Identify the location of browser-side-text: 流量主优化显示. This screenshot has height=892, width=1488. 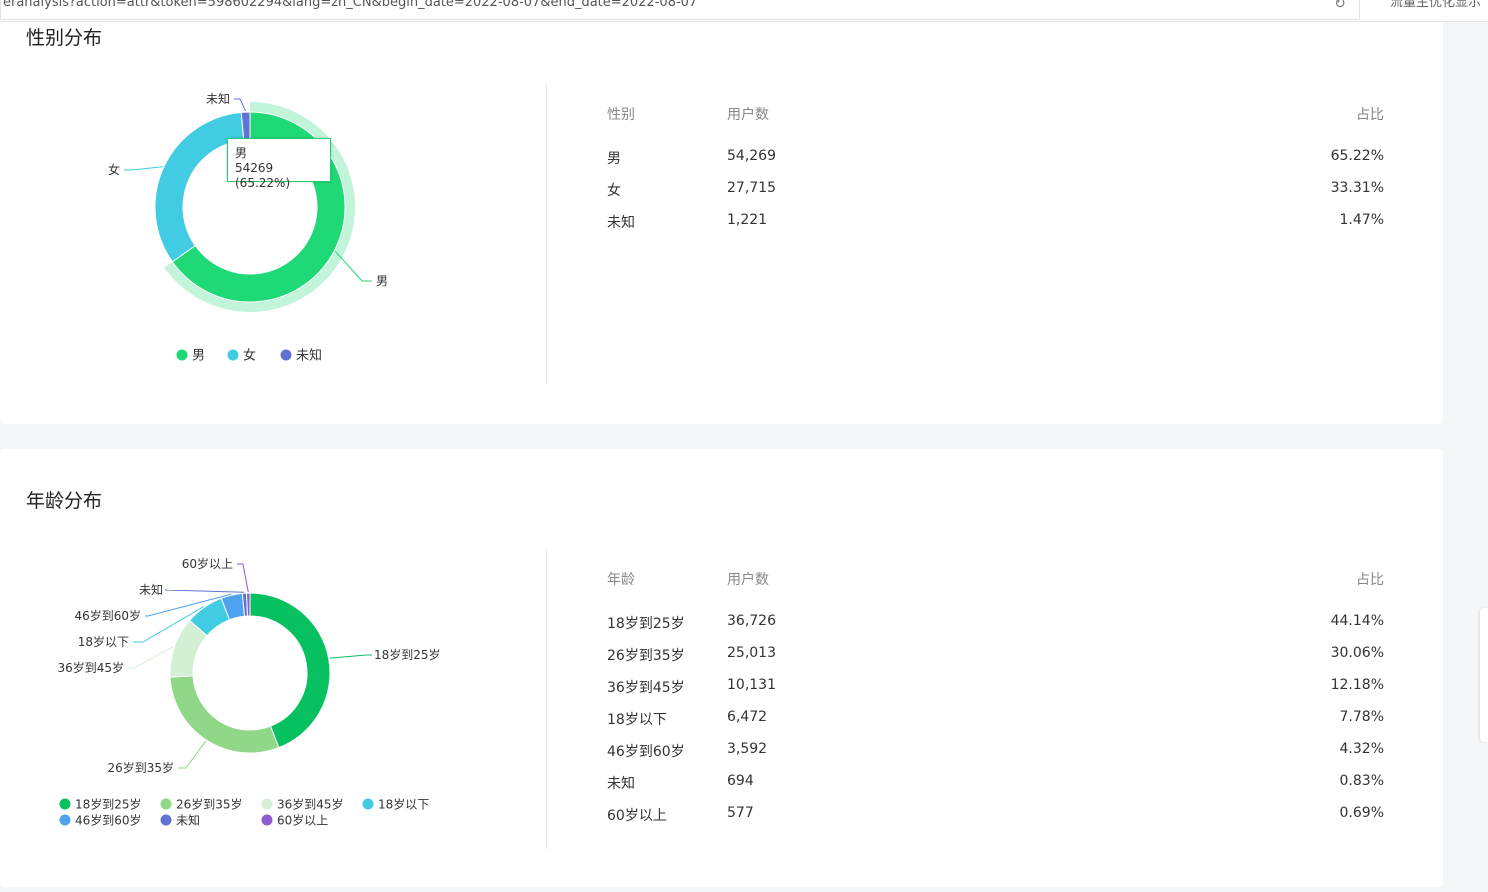
(1436, 5).